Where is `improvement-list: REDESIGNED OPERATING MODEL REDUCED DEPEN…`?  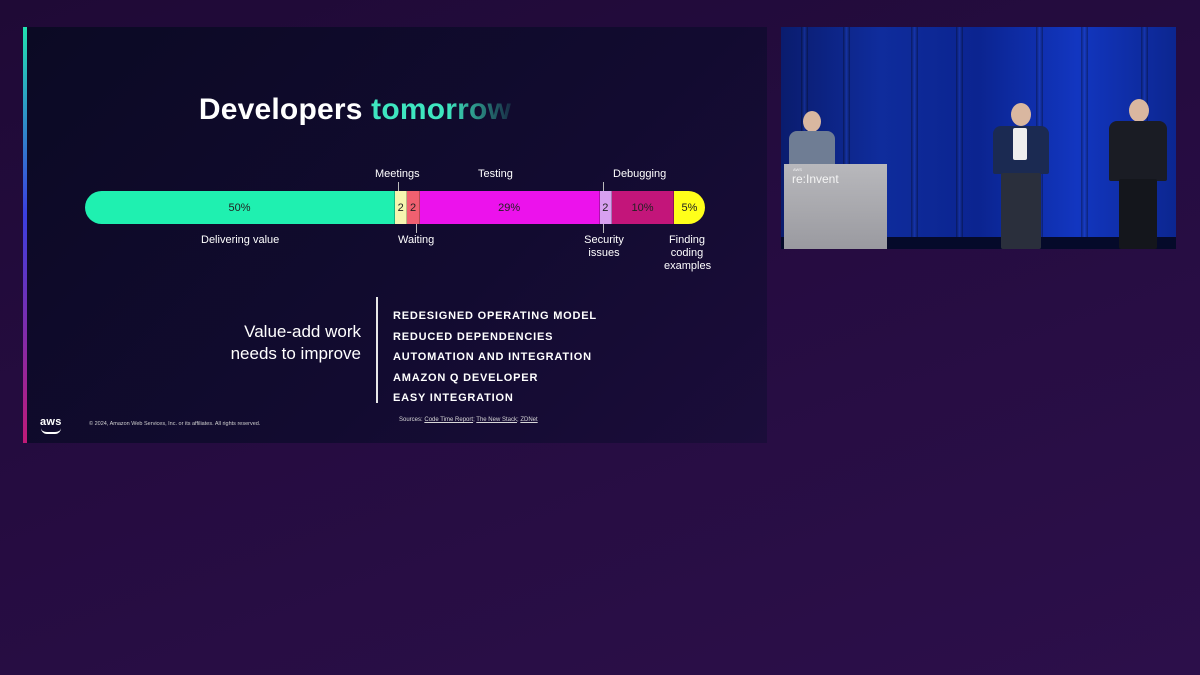 improvement-list: REDESIGNED OPERATING MODEL REDUCED DEPEN… is located at coordinates (495, 357).